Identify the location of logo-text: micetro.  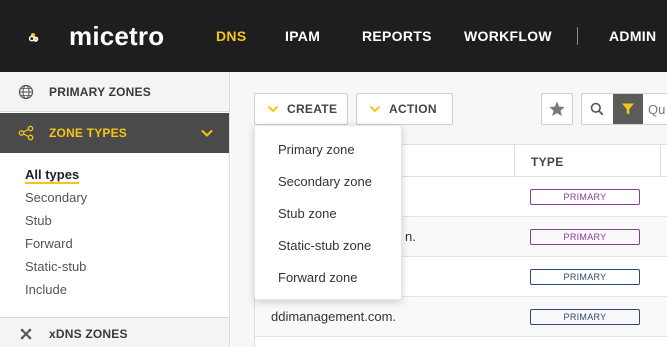
(116, 36).